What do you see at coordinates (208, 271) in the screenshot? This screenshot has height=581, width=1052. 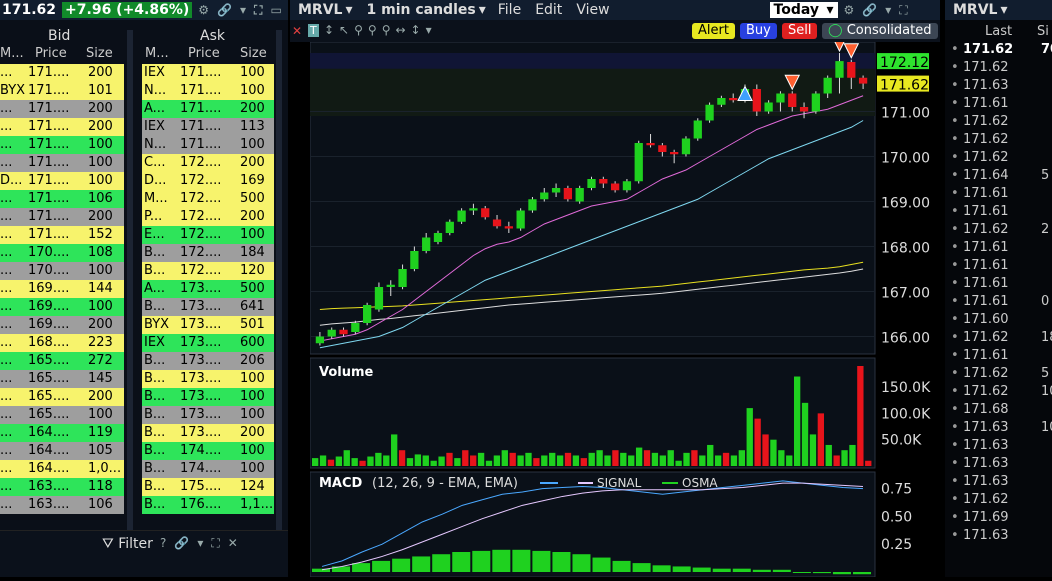 I see `ask-row: B... 172.... 120` at bounding box center [208, 271].